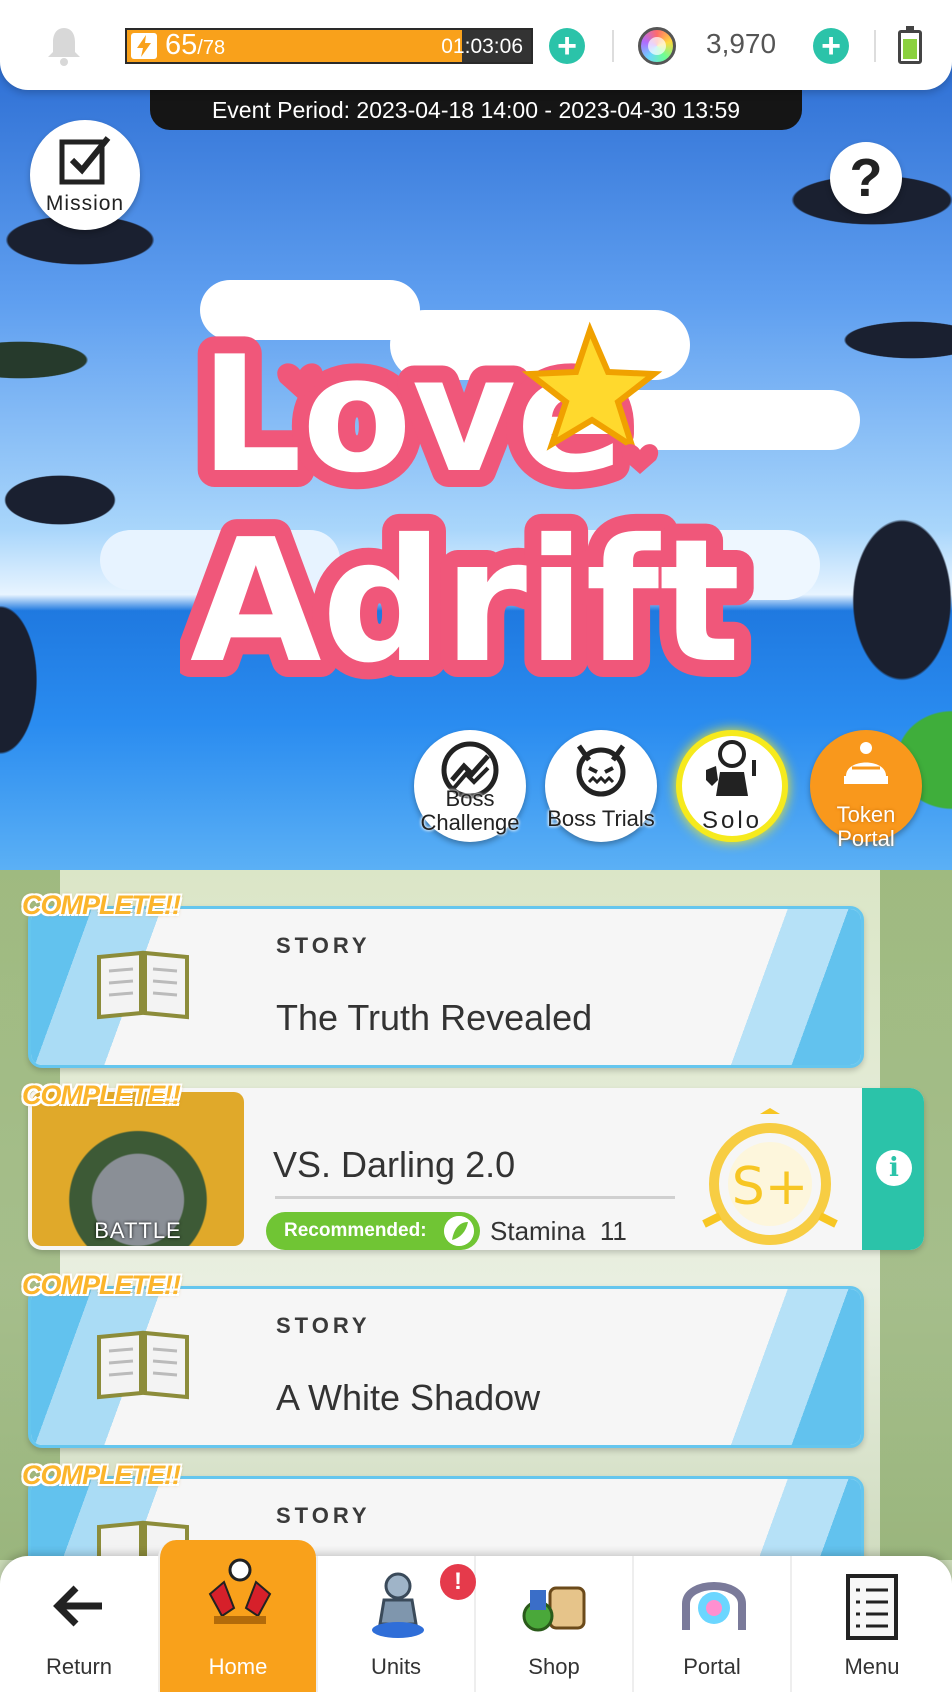 The height and width of the screenshot is (1692, 952). I want to click on nav-label: Menu, so click(872, 1666).